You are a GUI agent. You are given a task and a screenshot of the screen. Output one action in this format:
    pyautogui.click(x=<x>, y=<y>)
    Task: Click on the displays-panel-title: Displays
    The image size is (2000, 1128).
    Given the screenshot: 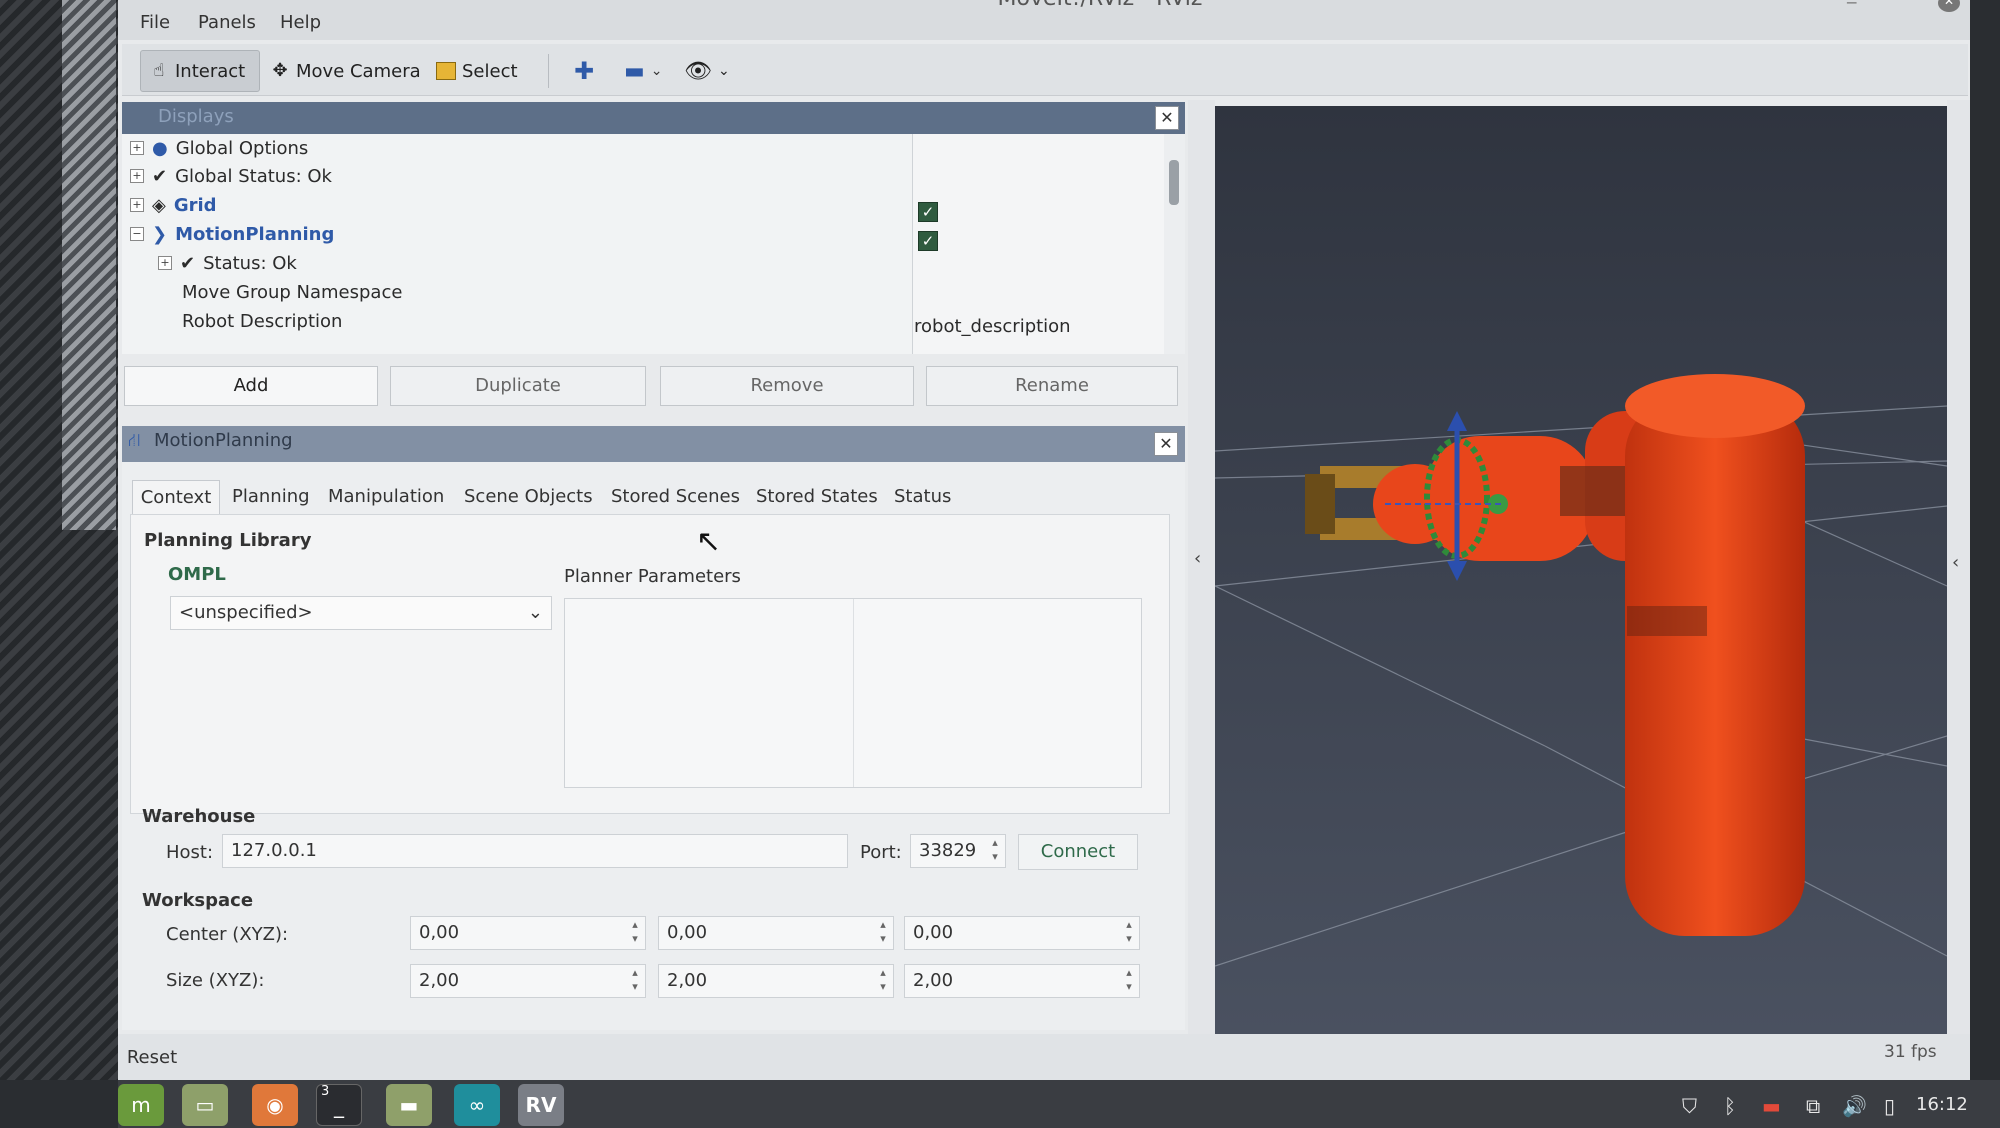 What is the action you would take?
    pyautogui.click(x=196, y=116)
    